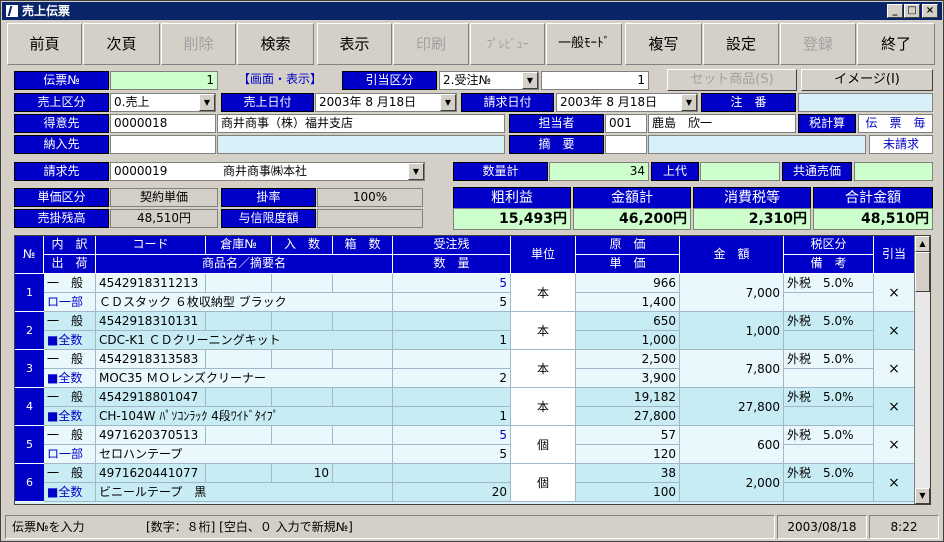 This screenshot has height=542, width=944. I want to click on tanka-cell: 120, so click(628, 454).